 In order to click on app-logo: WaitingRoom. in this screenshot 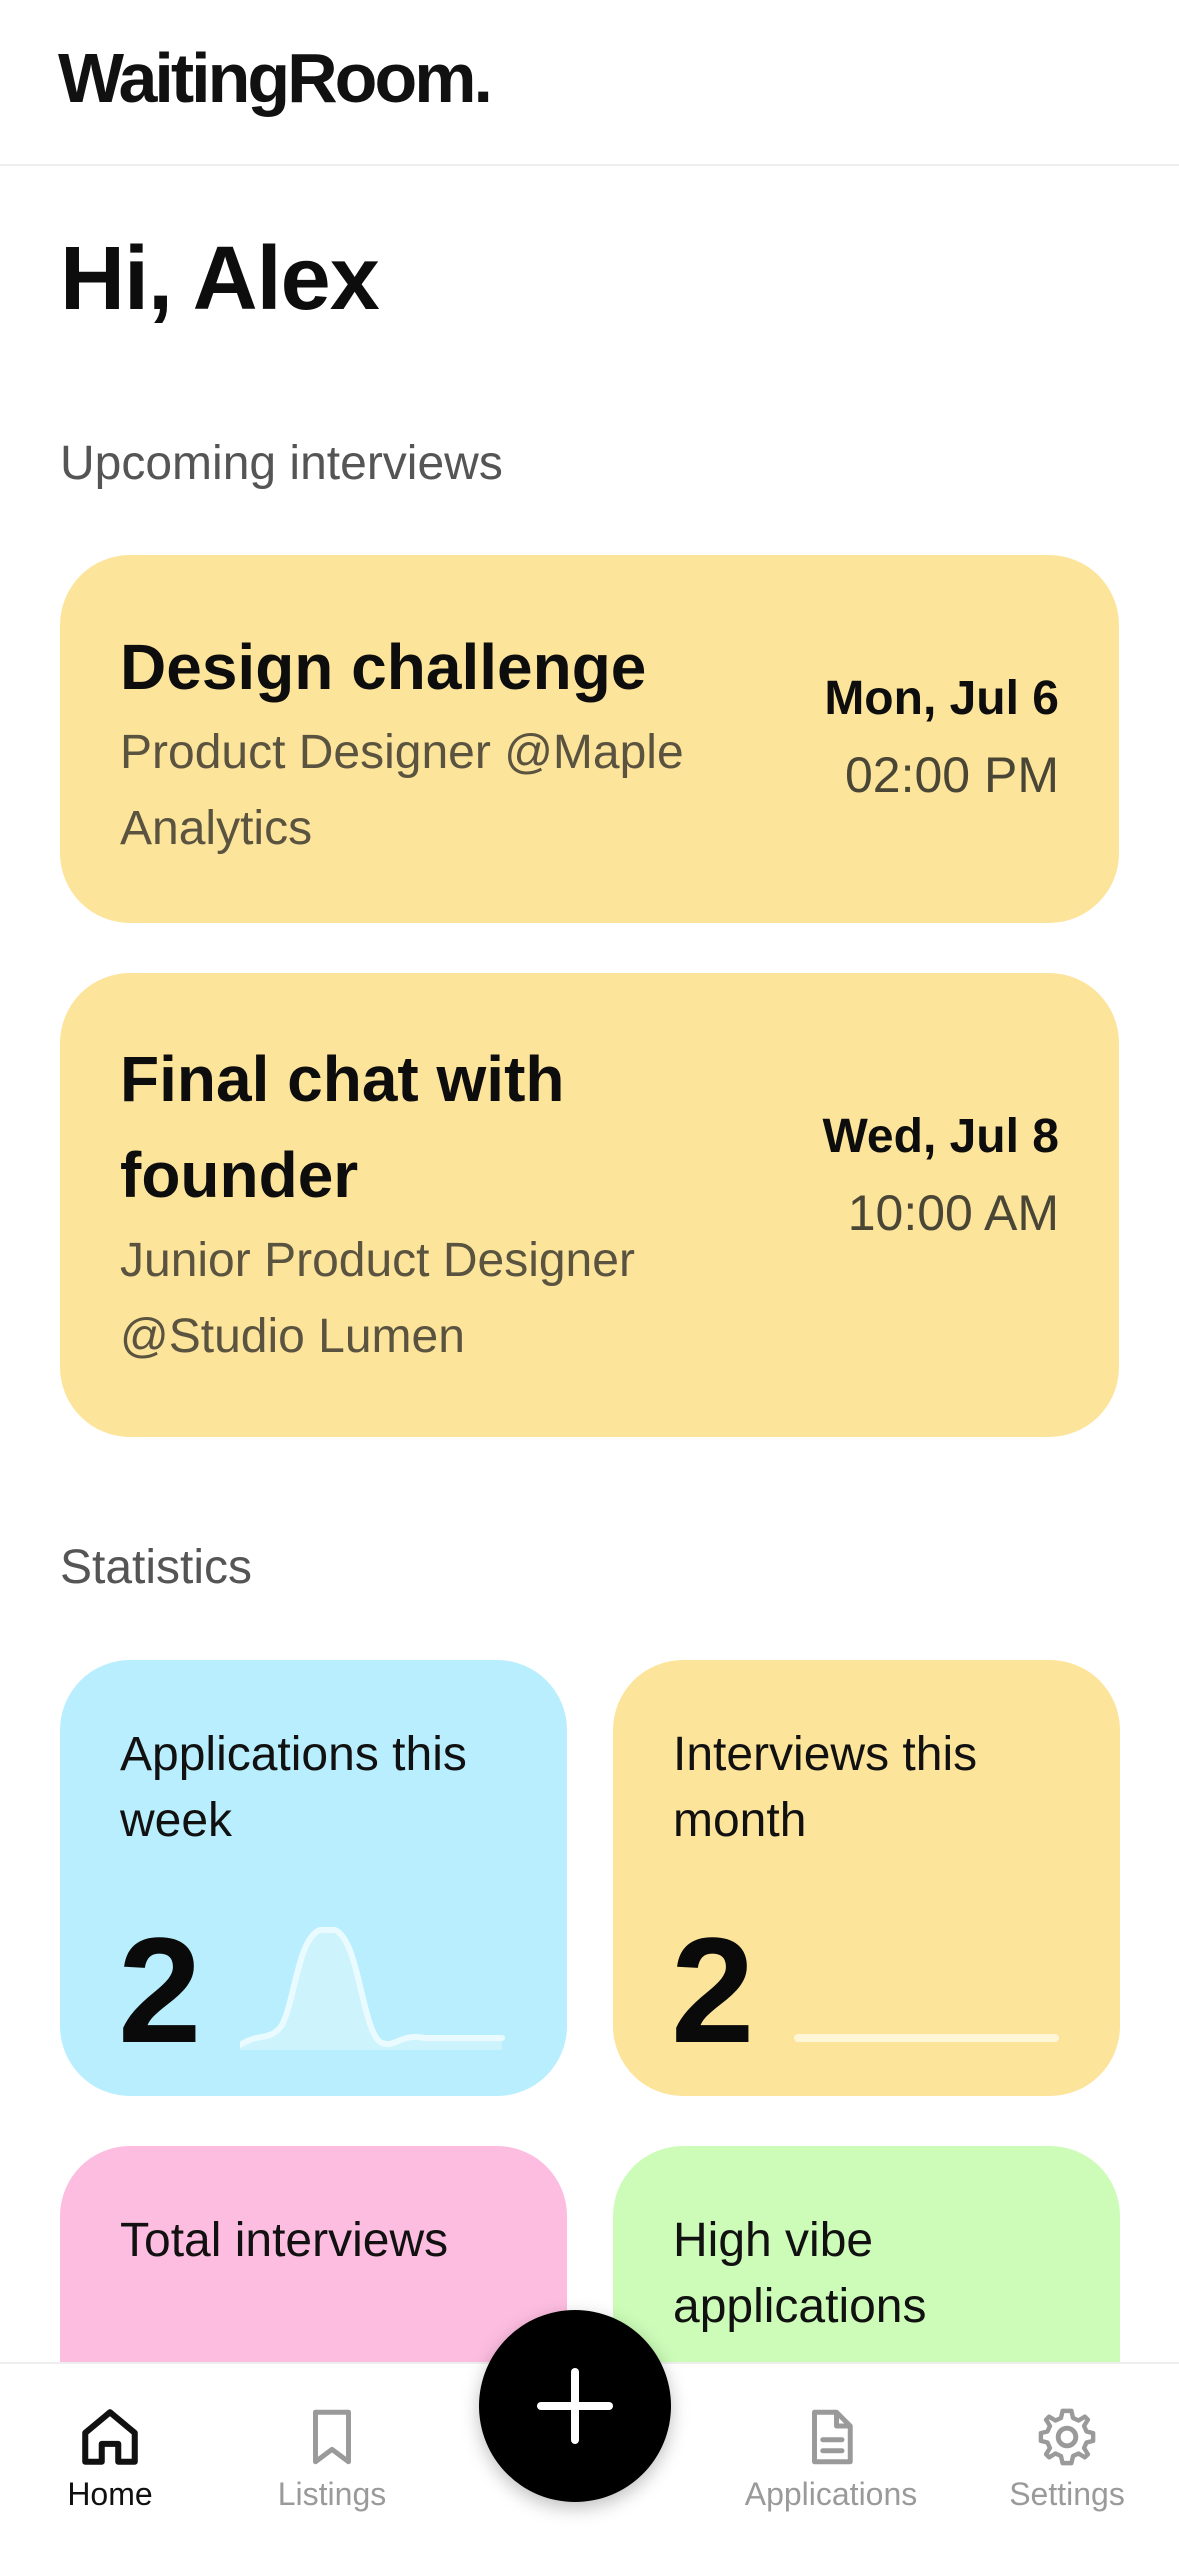, I will do `click(275, 78)`.